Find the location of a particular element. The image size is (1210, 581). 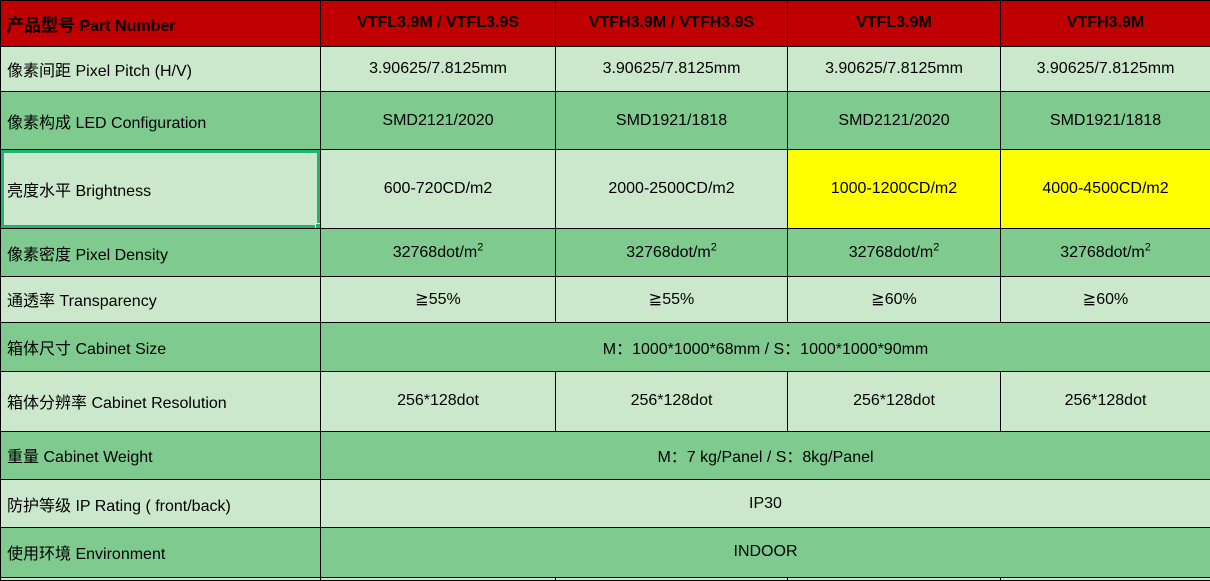

row-label-cabinet-size: 箱体尺寸 Cabinet Size is located at coordinates (160, 347).